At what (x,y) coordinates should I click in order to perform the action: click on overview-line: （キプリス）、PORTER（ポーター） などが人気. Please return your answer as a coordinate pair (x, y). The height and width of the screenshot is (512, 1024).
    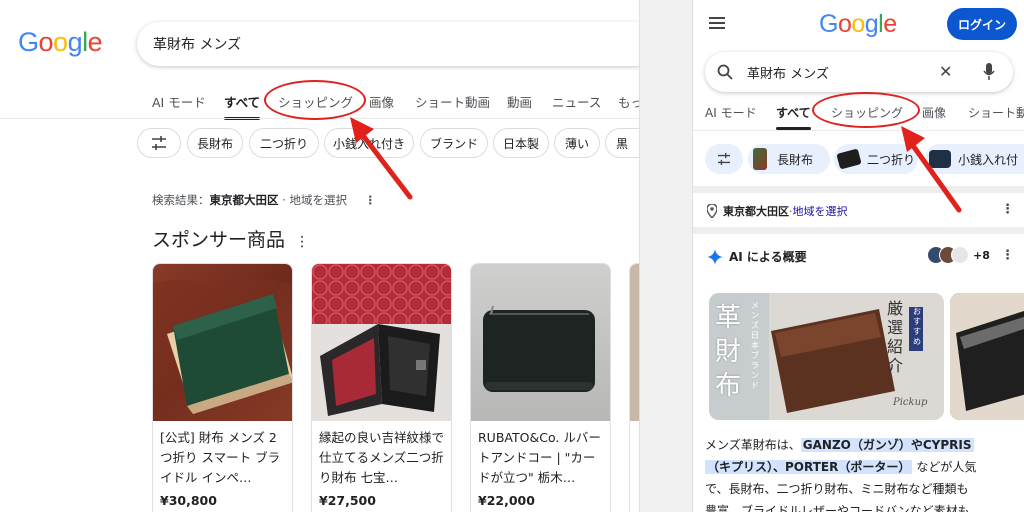
    Looking at the image, I should click on (864, 467).